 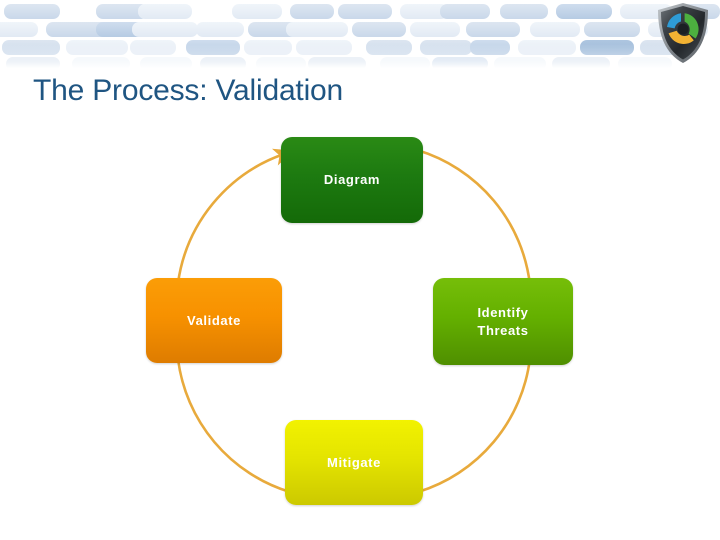 I want to click on cycle-node-identify-threats-label: Identify Threats, so click(x=502, y=321).